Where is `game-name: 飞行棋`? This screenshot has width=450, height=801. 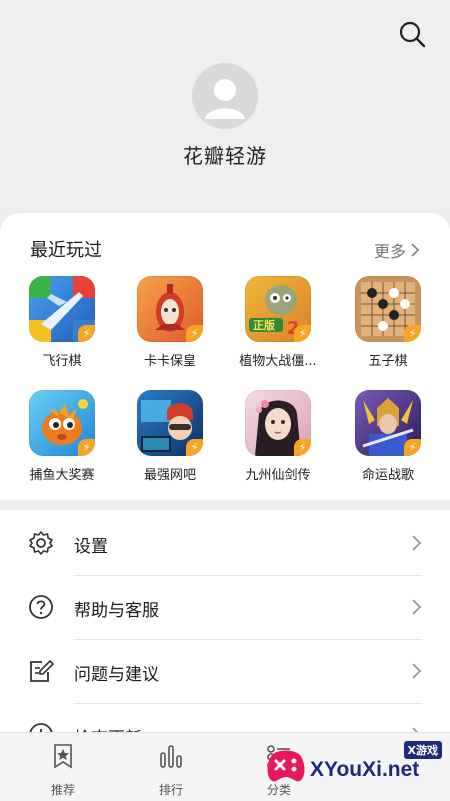
game-name: 飞行棋 is located at coordinates (62, 361).